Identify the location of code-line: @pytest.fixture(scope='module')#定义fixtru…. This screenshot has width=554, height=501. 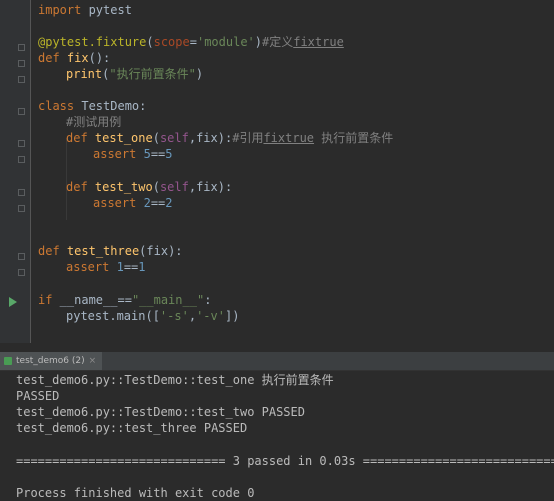
(191, 42).